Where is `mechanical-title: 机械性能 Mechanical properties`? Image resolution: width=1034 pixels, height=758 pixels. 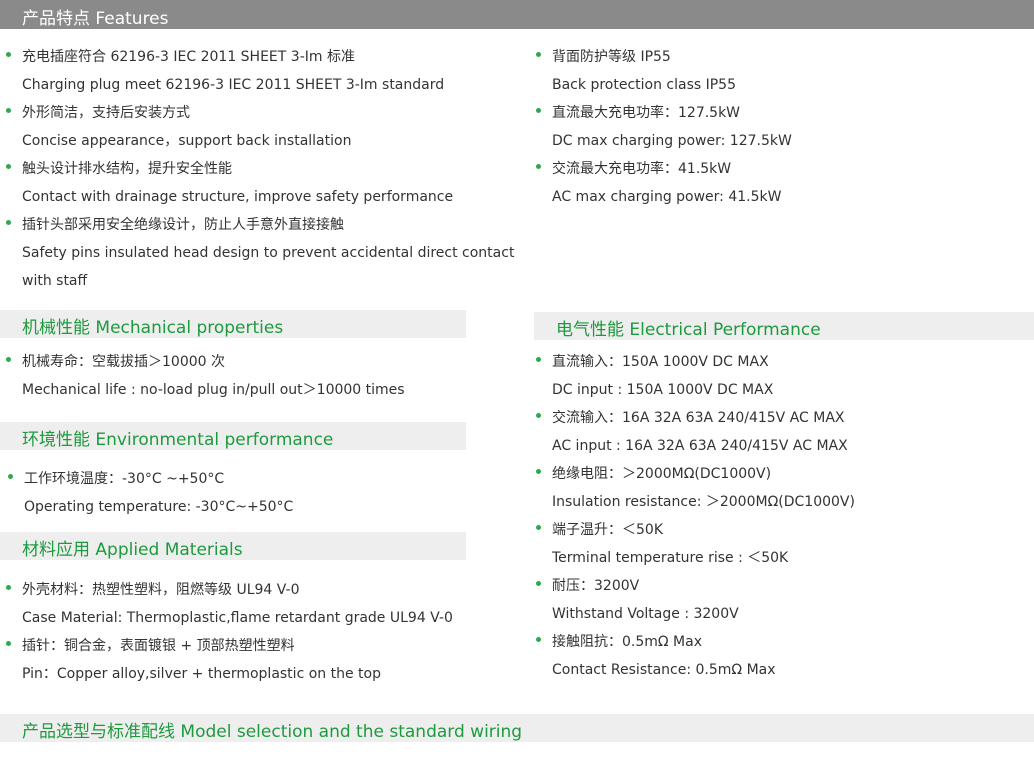 mechanical-title: 机械性能 Mechanical properties is located at coordinates (153, 328).